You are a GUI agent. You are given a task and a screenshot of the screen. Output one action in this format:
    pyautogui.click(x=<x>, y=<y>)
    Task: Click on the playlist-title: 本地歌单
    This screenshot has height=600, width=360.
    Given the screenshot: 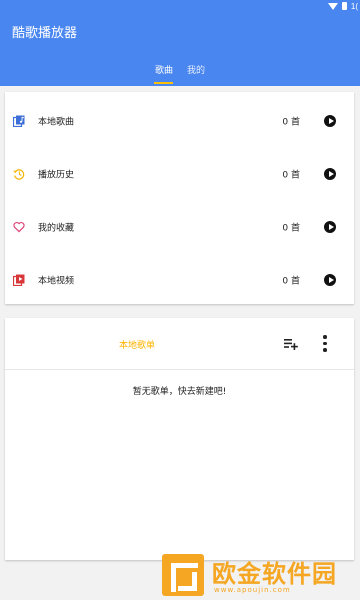 What is the action you would take?
    pyautogui.click(x=137, y=346)
    